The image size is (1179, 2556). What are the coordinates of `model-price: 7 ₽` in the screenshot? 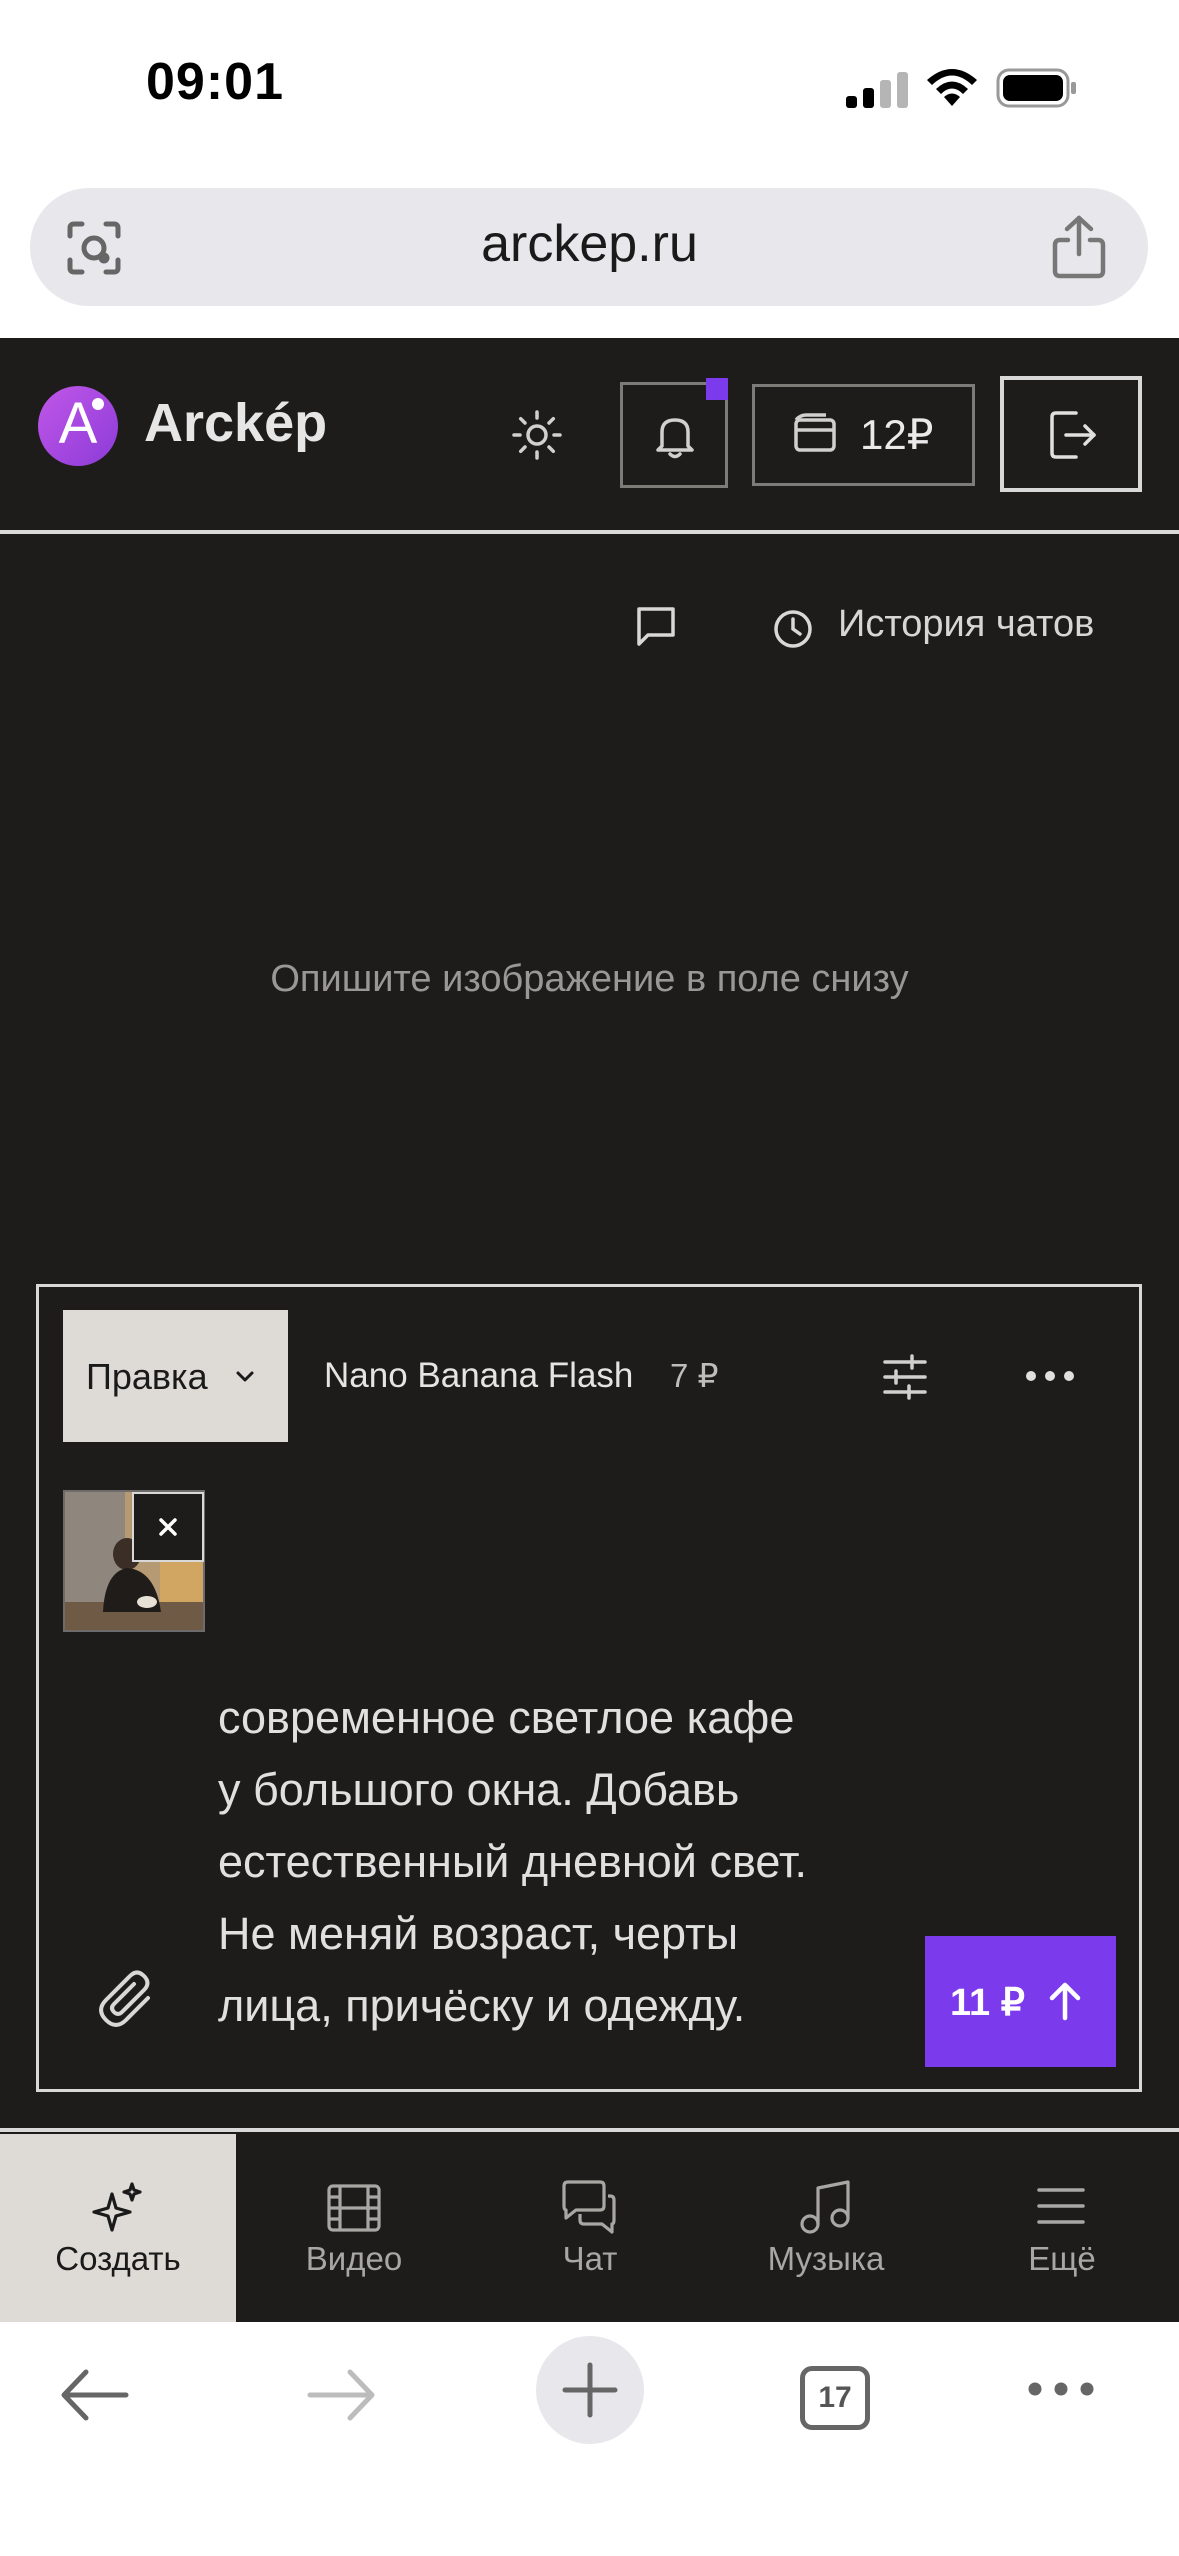 It's located at (694, 1375).